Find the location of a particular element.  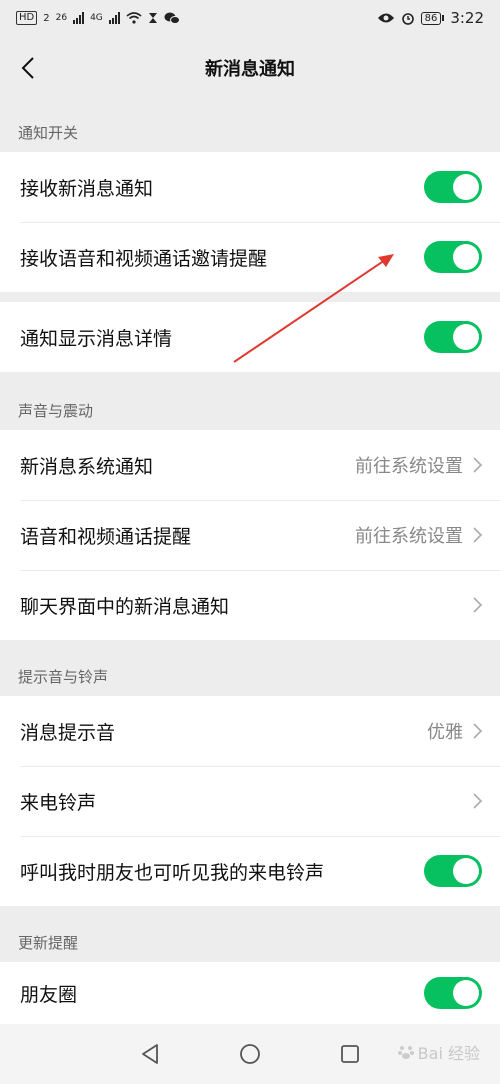

group-update: 朋友圈 is located at coordinates (250, 993).